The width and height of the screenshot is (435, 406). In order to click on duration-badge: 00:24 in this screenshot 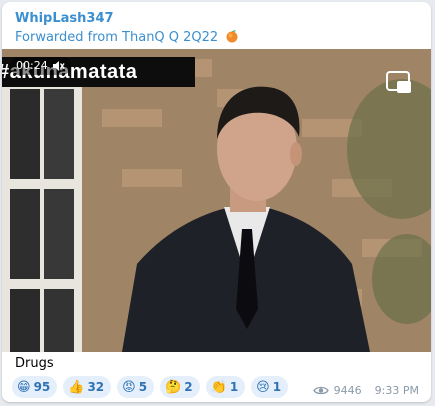, I will do `click(40, 66)`.